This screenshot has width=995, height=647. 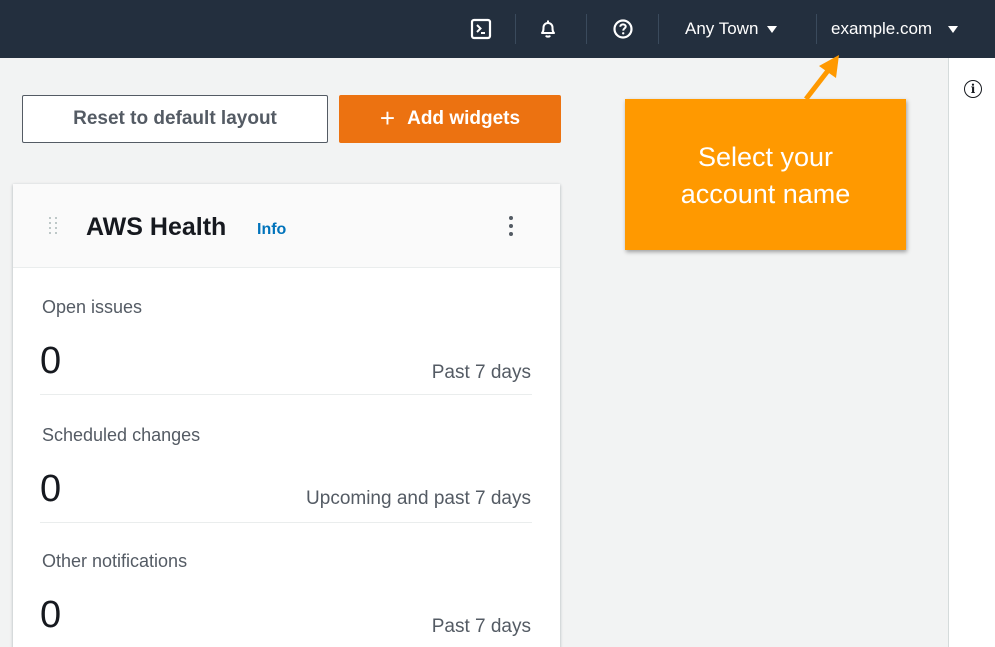 I want to click on add-widgets-label: Add widgets, so click(x=464, y=118).